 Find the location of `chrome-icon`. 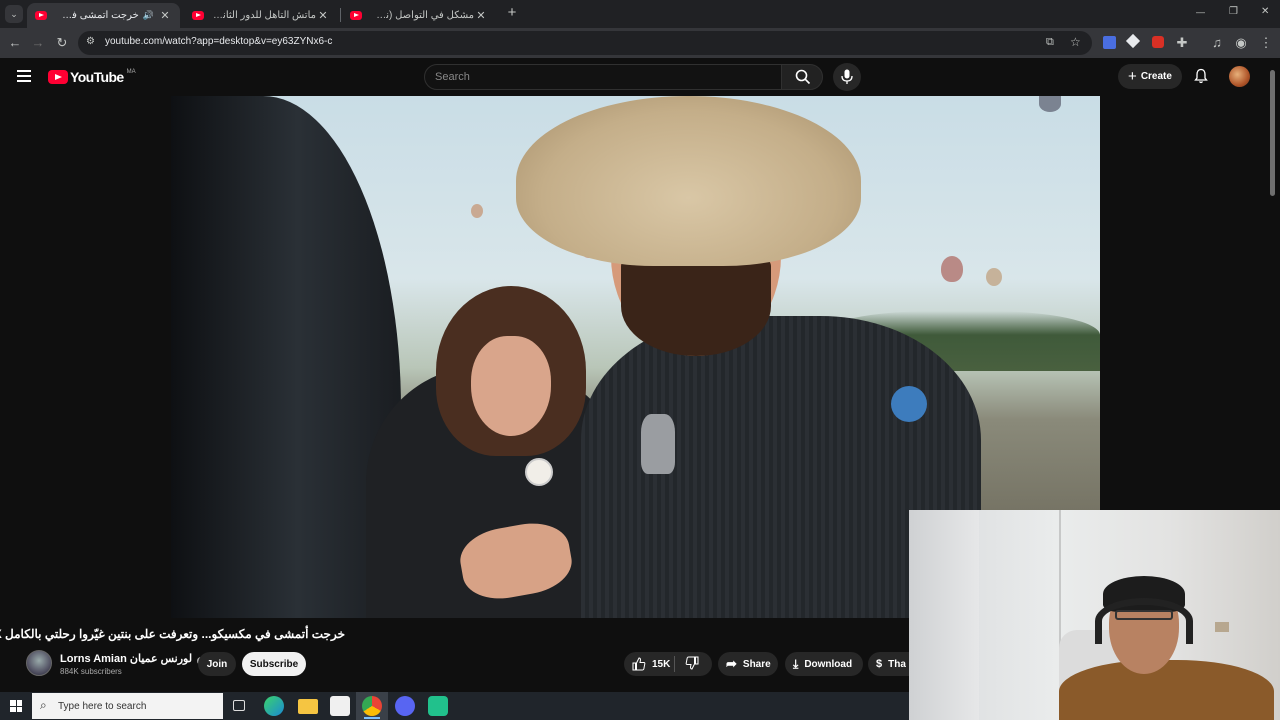

chrome-icon is located at coordinates (372, 706).